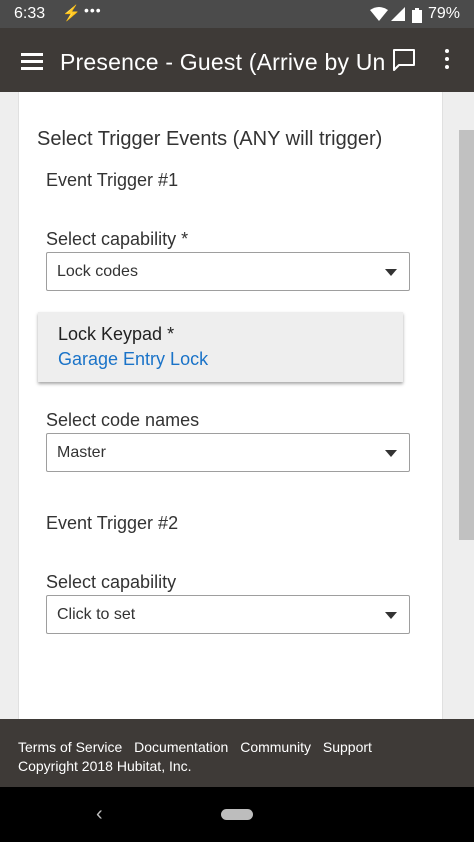 Image resolution: width=474 pixels, height=842 pixels. Describe the element at coordinates (133, 359) in the screenshot. I see `device-card-value: Garage Entry Lock` at that location.